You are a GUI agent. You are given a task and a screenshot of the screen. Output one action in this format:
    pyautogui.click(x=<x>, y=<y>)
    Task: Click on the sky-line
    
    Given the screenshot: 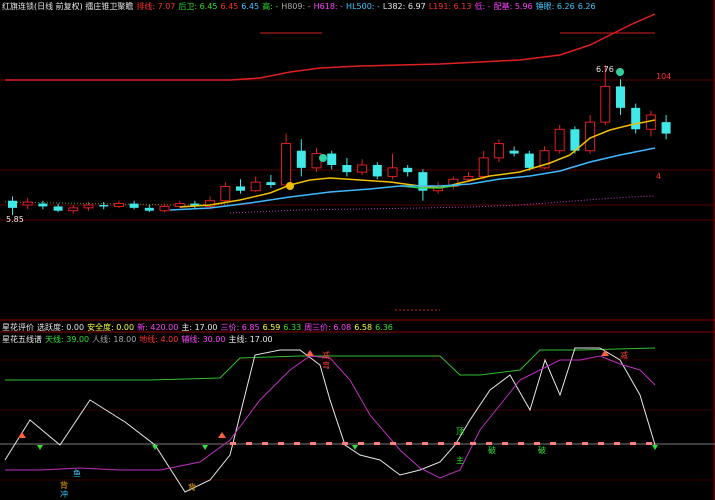 What is the action you would take?
    pyautogui.click(x=330, y=364)
    